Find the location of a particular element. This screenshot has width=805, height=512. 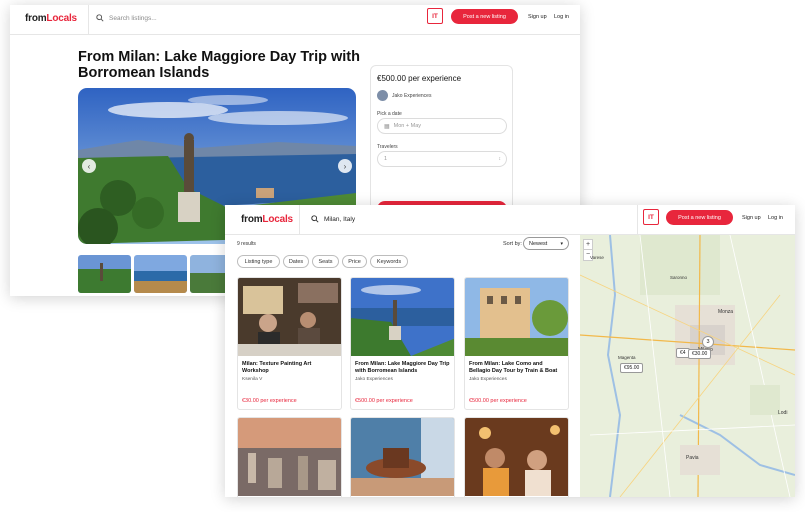

travelers-label: Travelers is located at coordinates (387, 147).